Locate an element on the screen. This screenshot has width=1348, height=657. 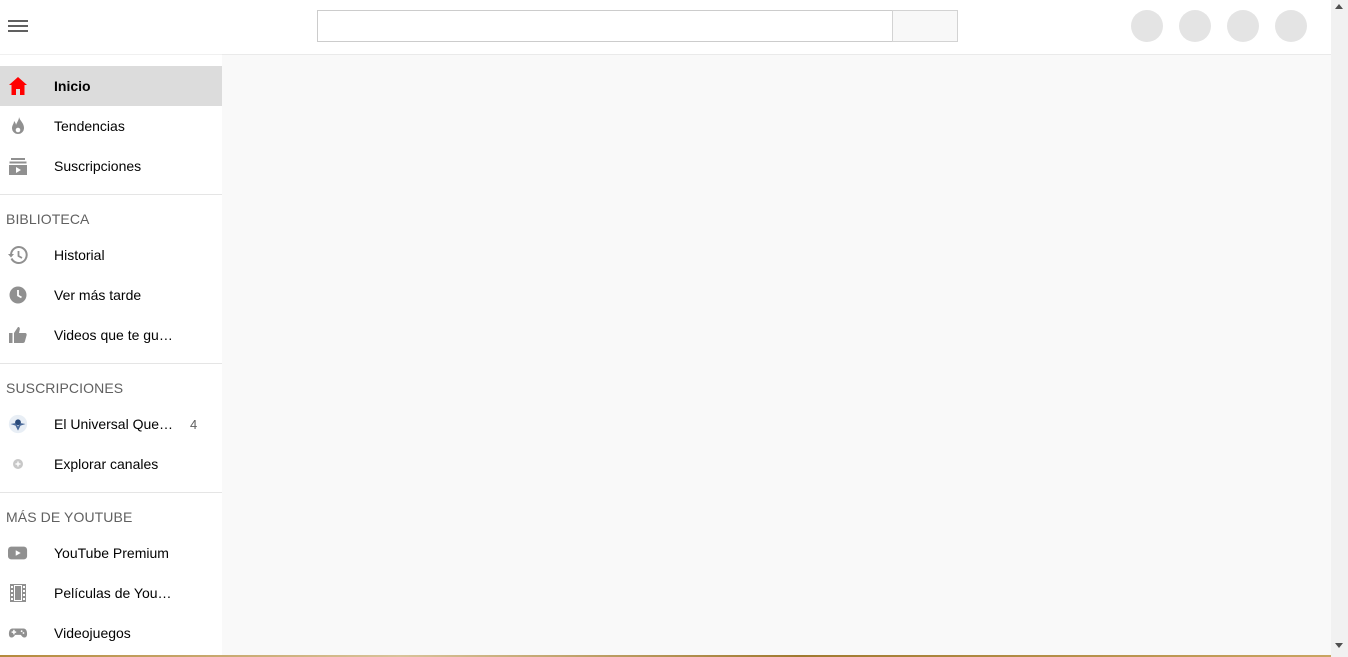
sidebar-item-suscripciones: Suscripciones is located at coordinates (111, 166).